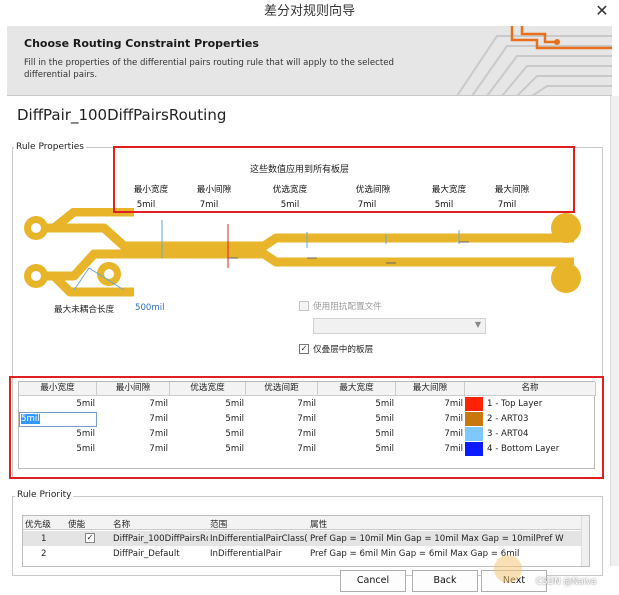  Describe the element at coordinates (602, 12) in the screenshot. I see `close-icon: ✕` at that location.